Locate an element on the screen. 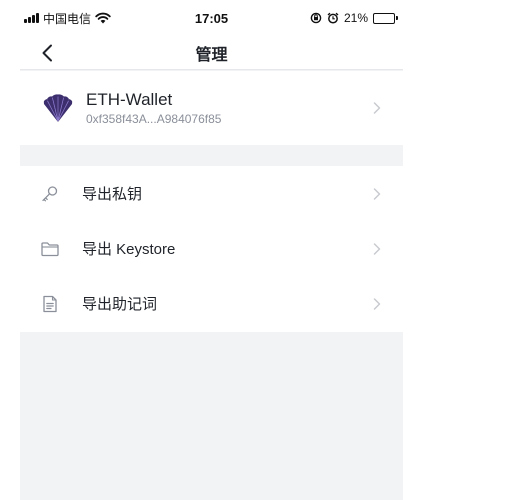 This screenshot has height=500, width=520. status-left: 中国电信 is located at coordinates (67, 18).